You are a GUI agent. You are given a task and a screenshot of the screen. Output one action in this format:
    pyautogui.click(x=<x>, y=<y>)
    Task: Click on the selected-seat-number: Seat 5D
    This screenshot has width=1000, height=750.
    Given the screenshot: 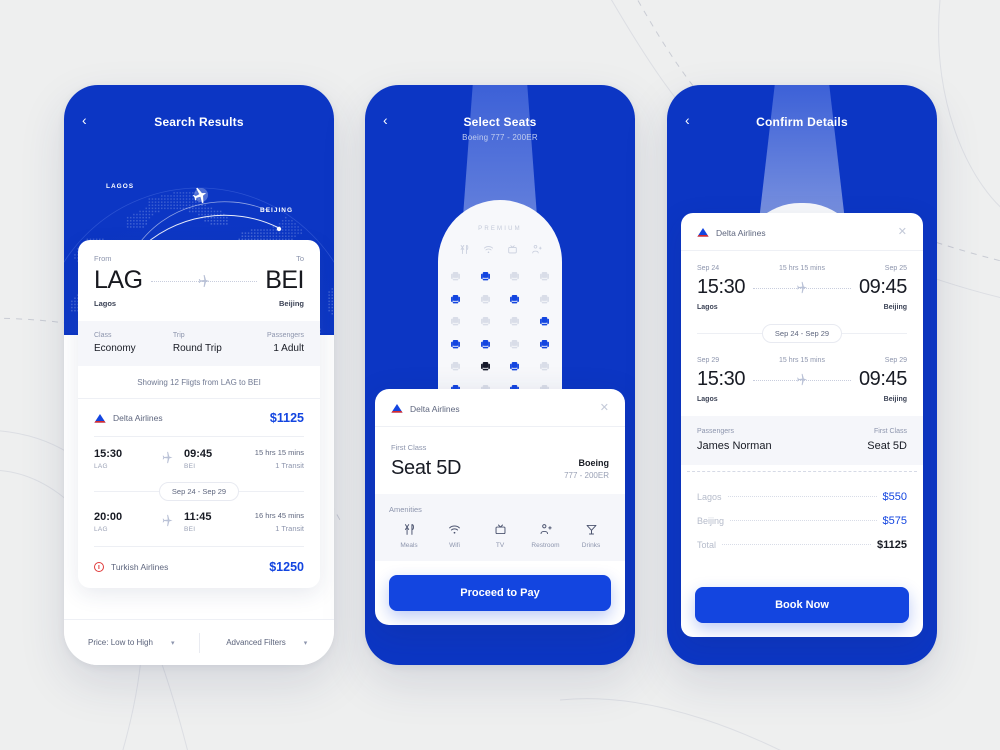 What is the action you would take?
    pyautogui.click(x=426, y=468)
    